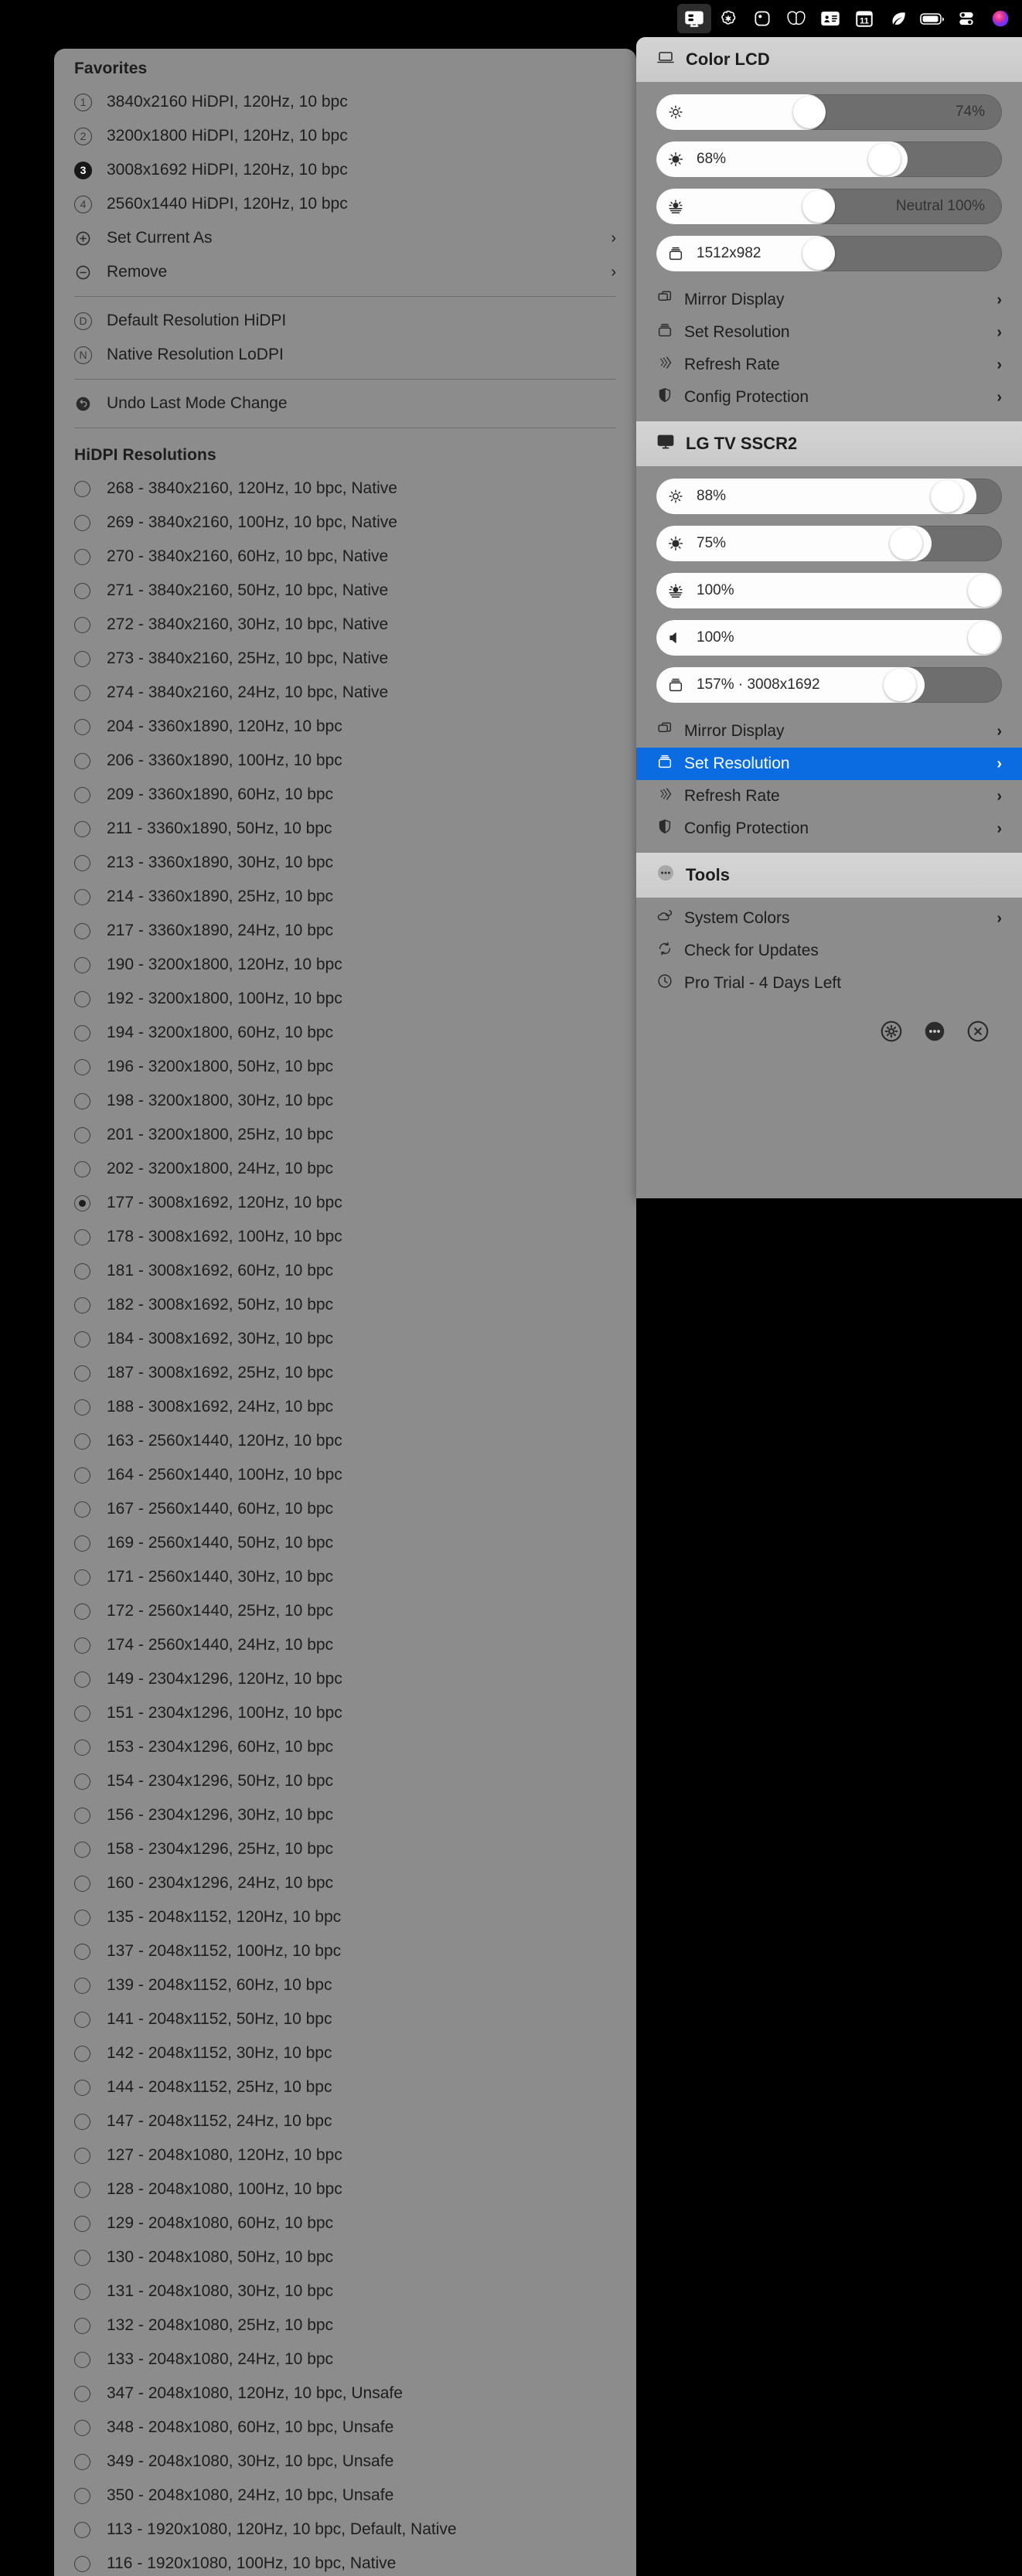 The width and height of the screenshot is (1022, 2576). Describe the element at coordinates (345, 2326) in the screenshot. I see `resolution-mode-item: 132 - 2048x1080, 25Hz, 10 bpc` at that location.